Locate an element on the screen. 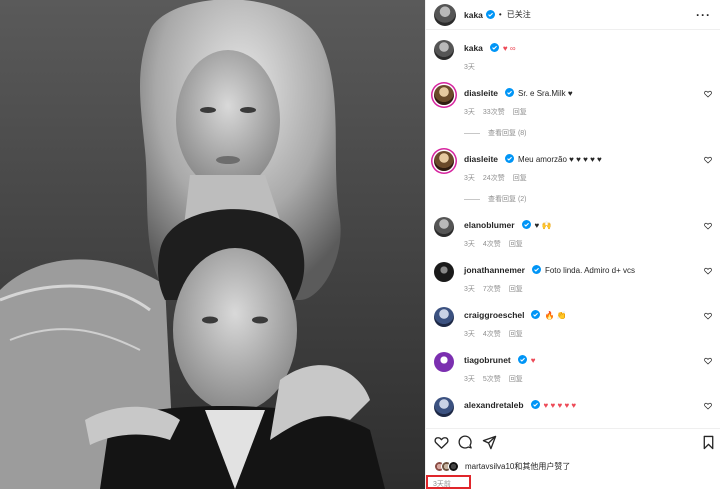  caption-meta: 3天 is located at coordinates (473, 67).